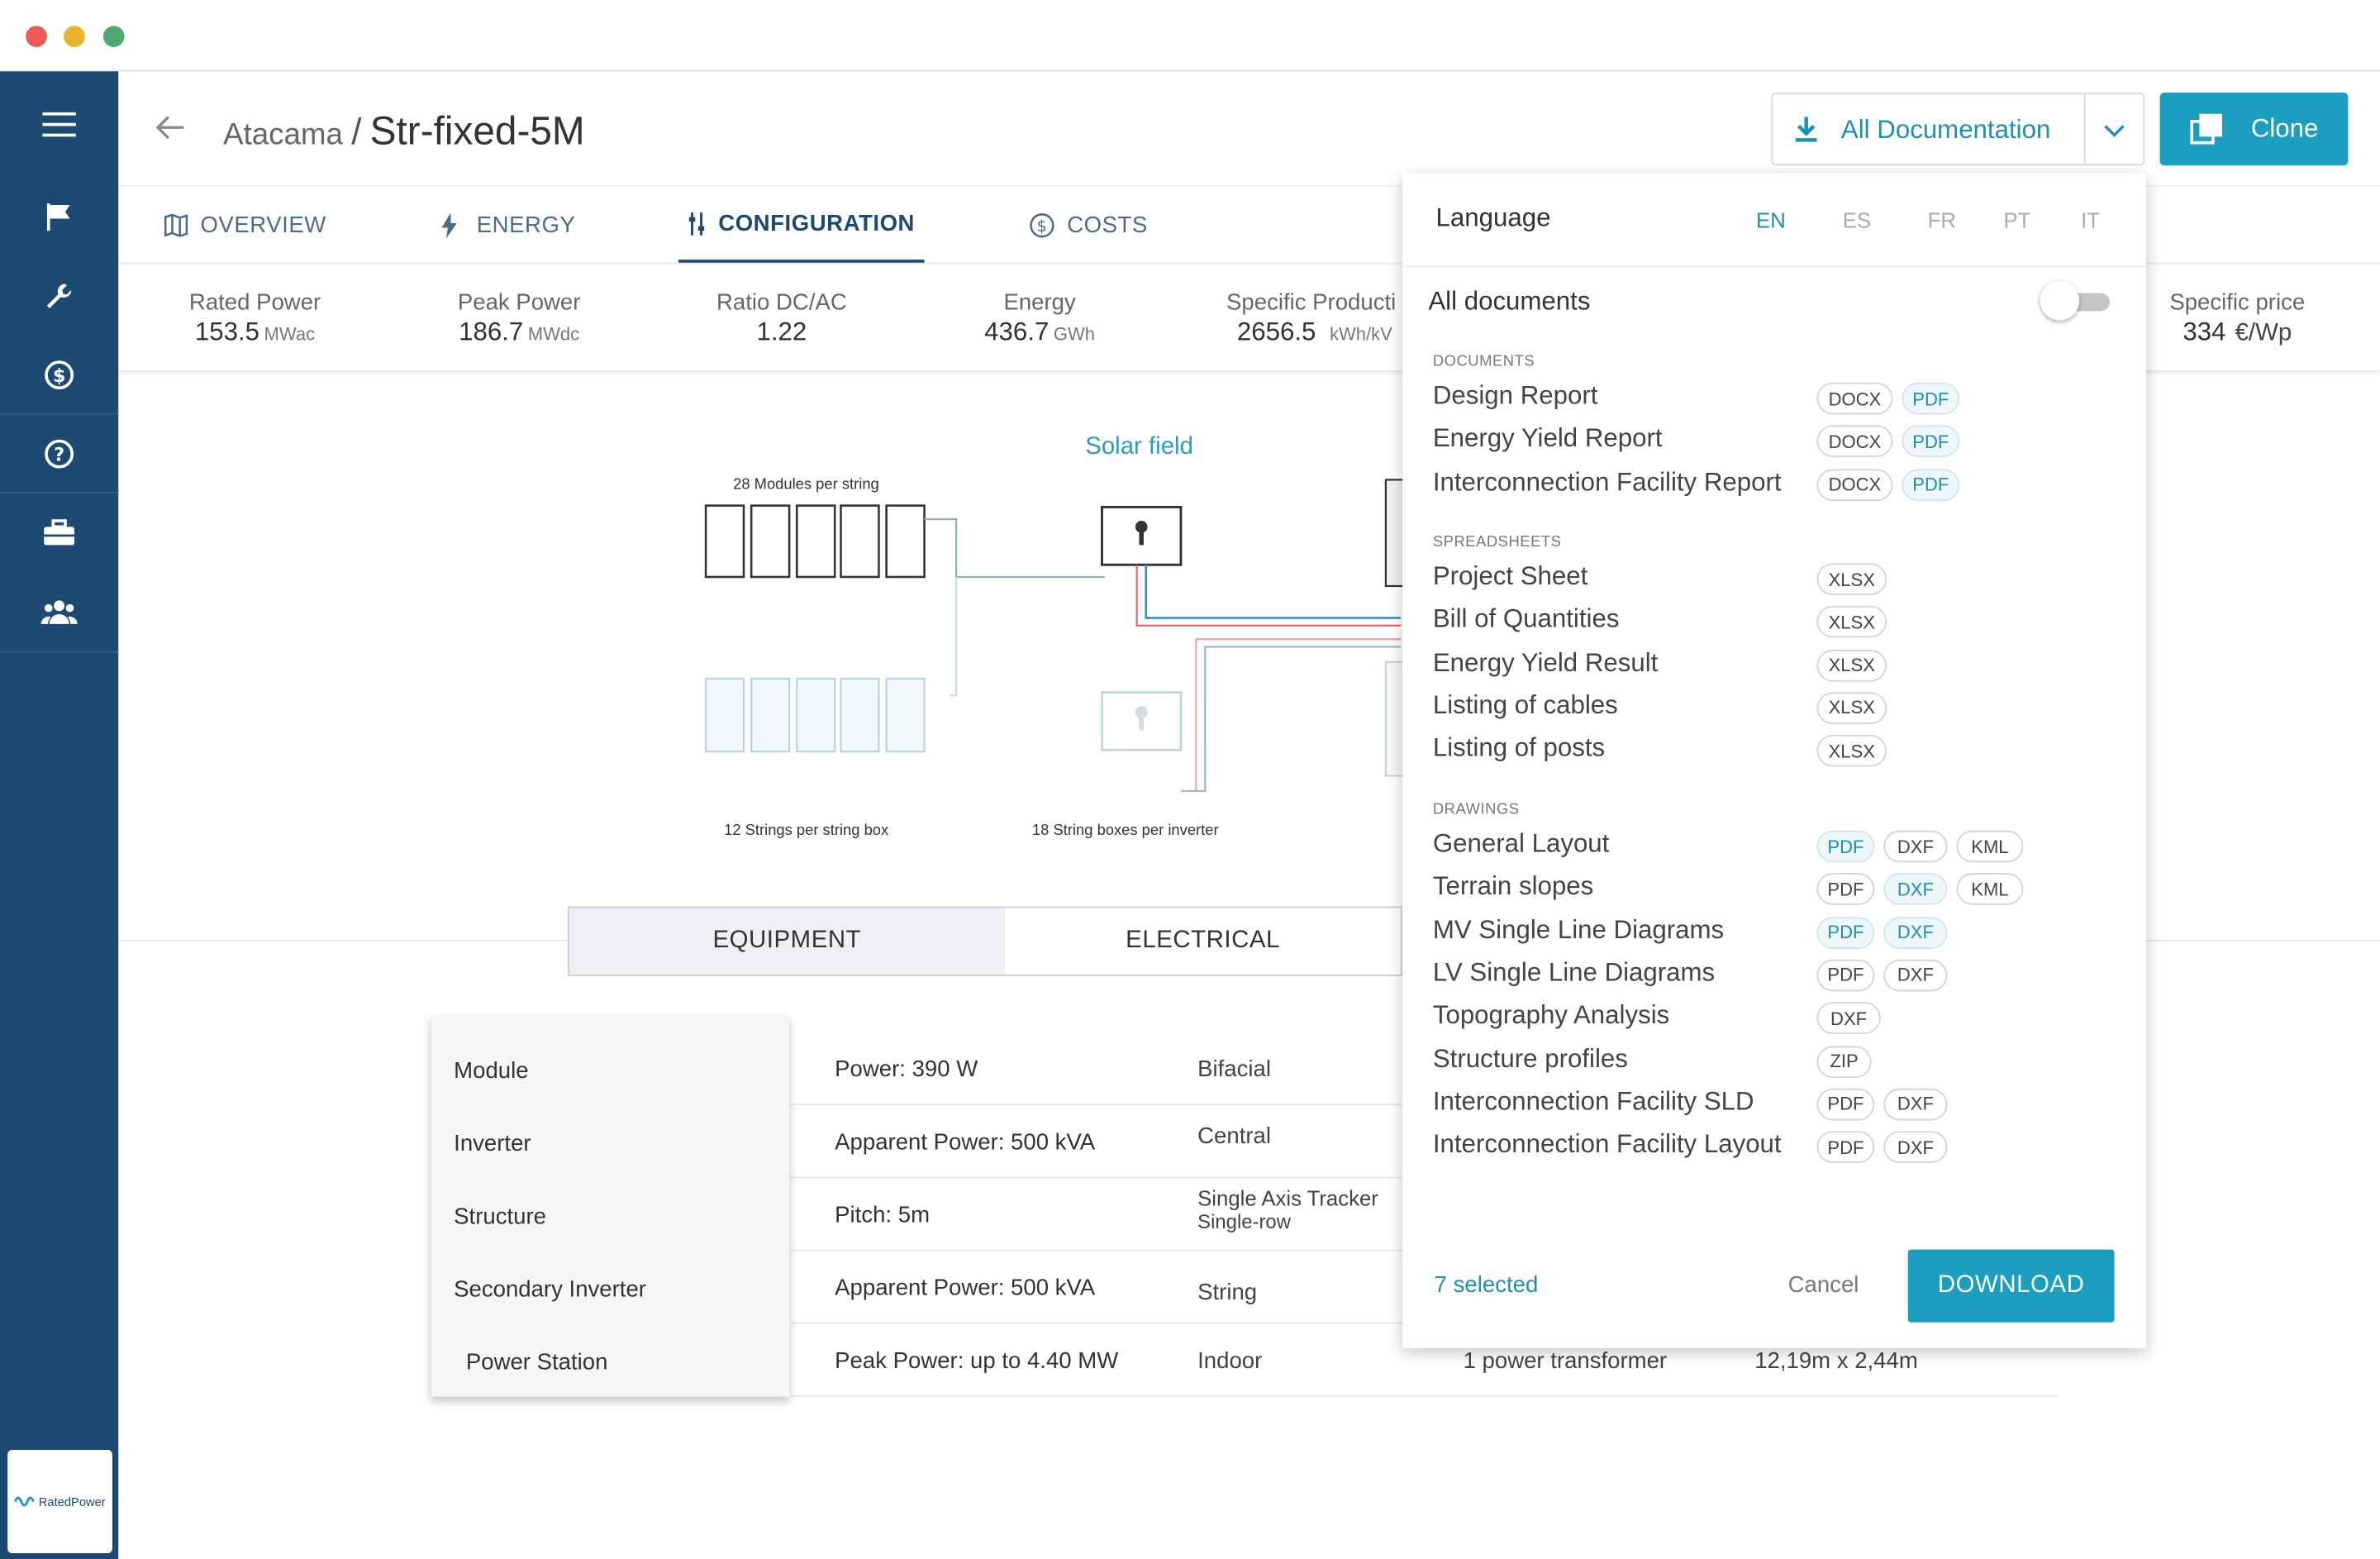 This screenshot has width=2380, height=1559. What do you see at coordinates (1234, 1069) in the screenshot?
I see `table-cell: Bifacial` at bounding box center [1234, 1069].